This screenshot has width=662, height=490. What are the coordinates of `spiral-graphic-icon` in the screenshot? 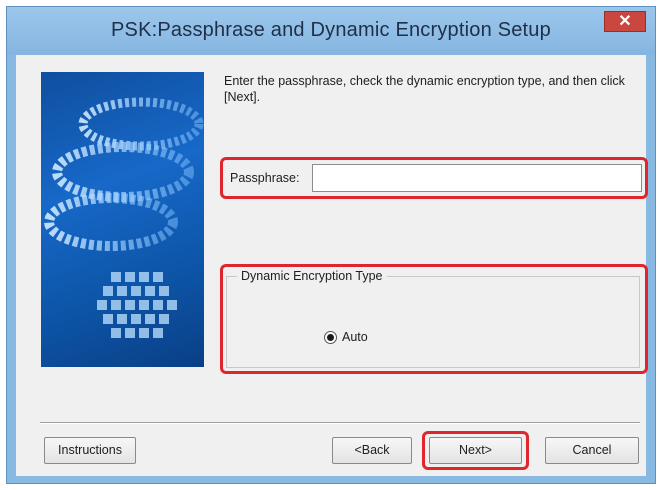 It's located at (124, 217).